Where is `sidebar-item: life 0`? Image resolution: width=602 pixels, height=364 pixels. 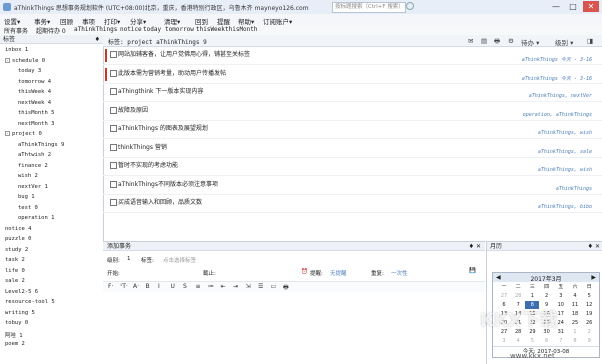
sidebar-item: life 0 is located at coordinates (15, 271).